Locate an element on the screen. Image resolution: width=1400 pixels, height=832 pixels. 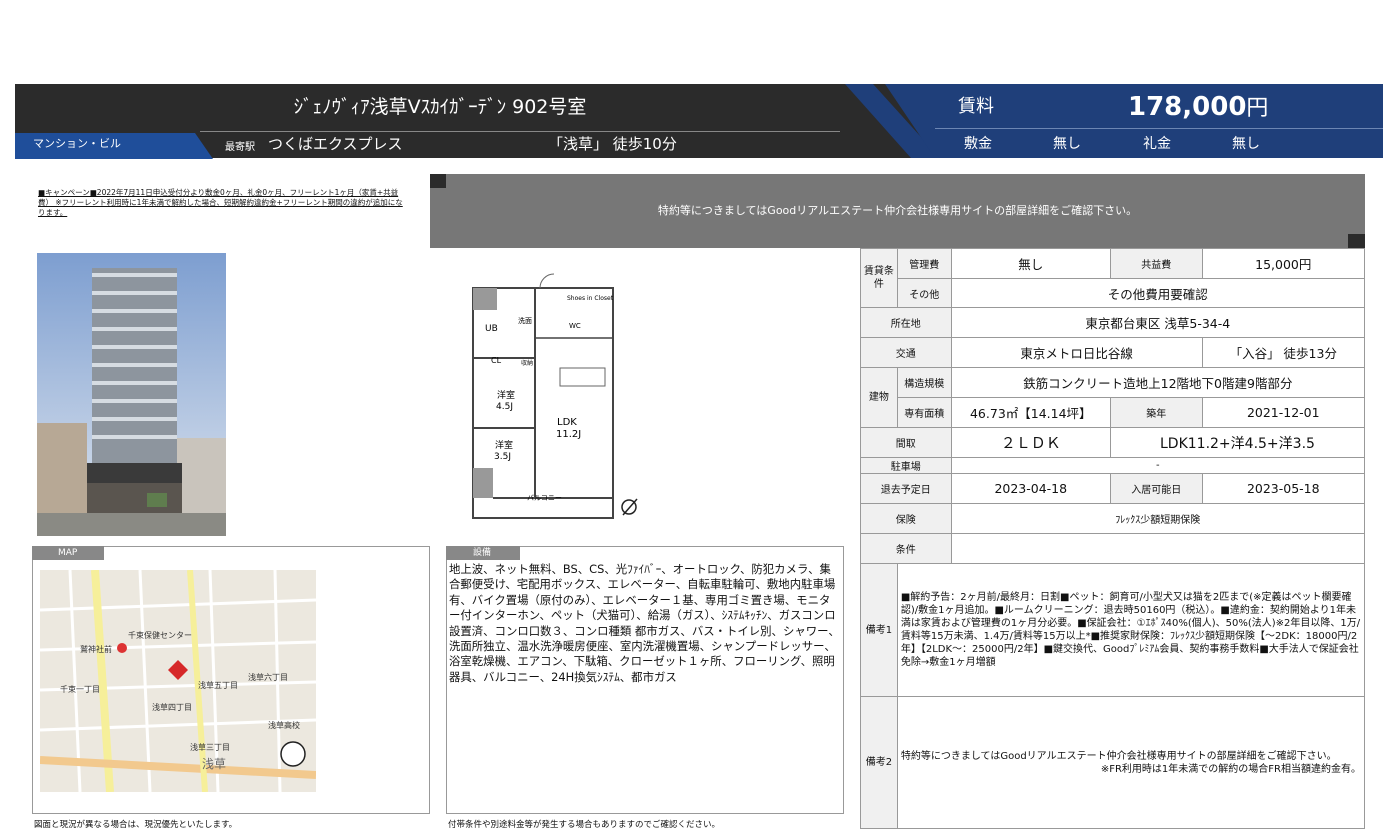
built-year-label: 築年 is located at coordinates (1156, 412).